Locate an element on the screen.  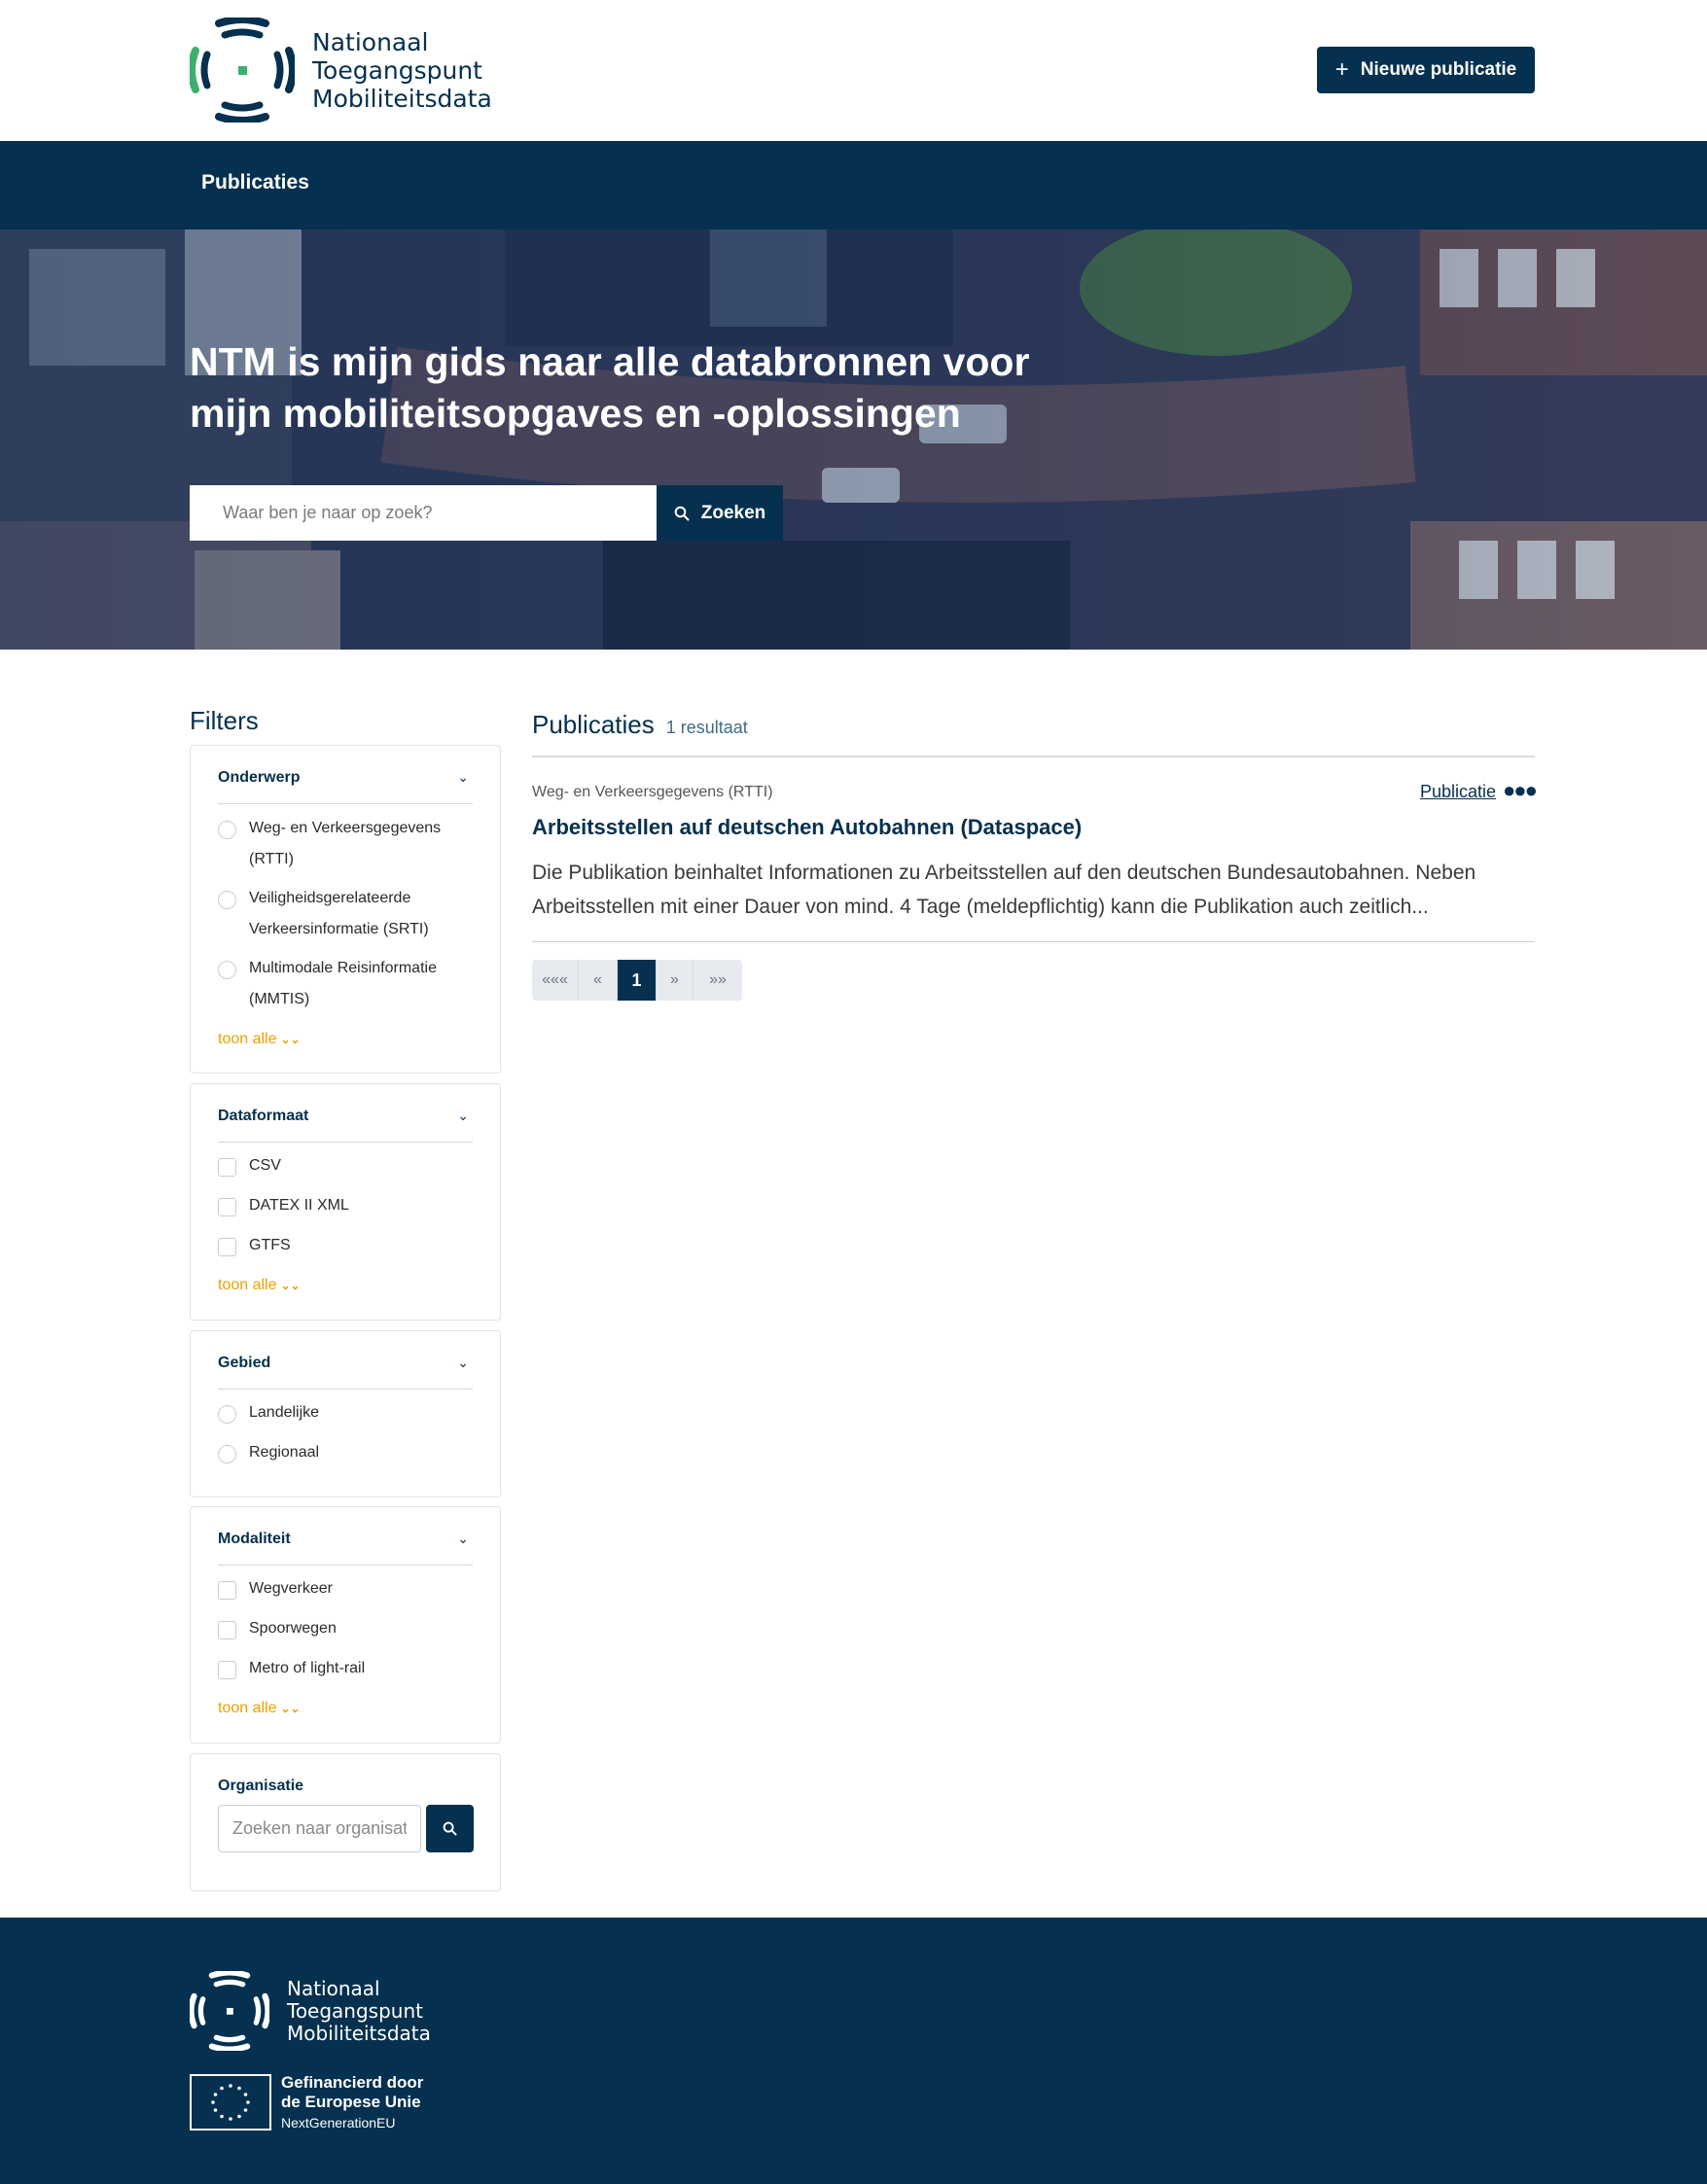
filter-option: Multimodale Reisinformatie (MMTIS) is located at coordinates (349, 987).